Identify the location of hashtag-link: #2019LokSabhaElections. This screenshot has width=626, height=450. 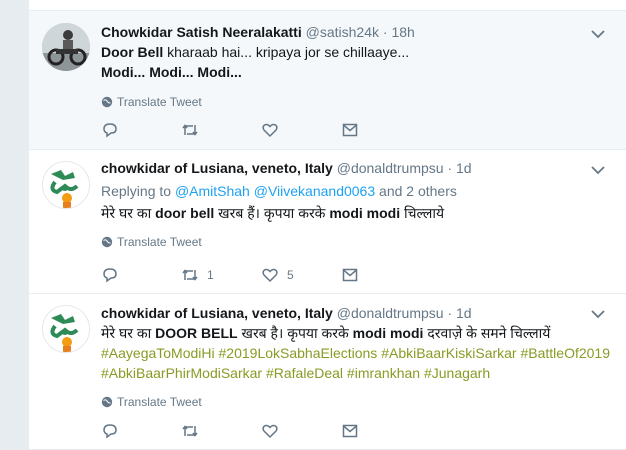
(298, 353).